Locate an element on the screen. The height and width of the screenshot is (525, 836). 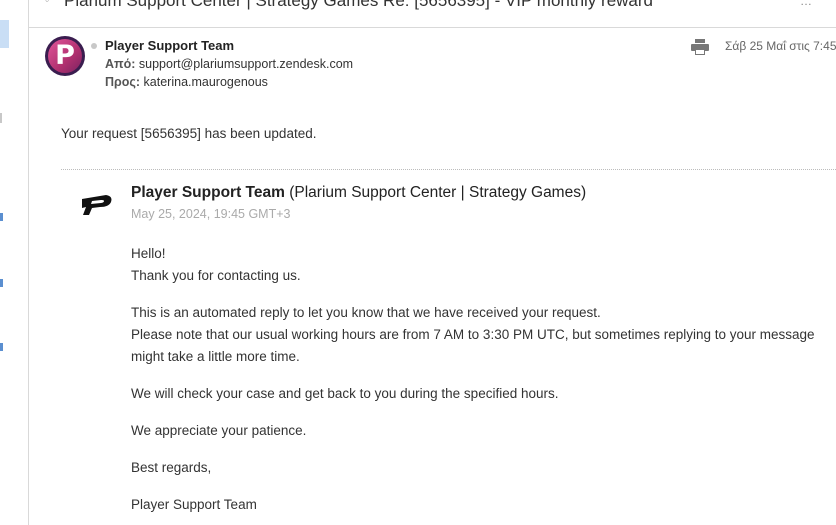
avatar-letter: P is located at coordinates (65, 55).